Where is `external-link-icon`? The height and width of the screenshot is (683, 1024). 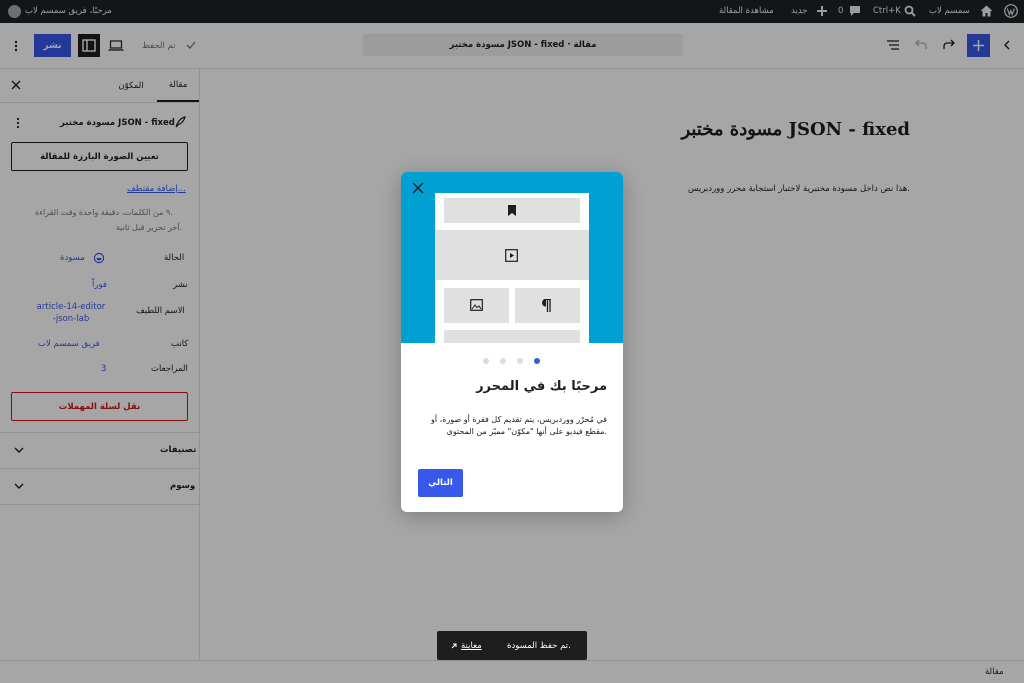 external-link-icon is located at coordinates (454, 646).